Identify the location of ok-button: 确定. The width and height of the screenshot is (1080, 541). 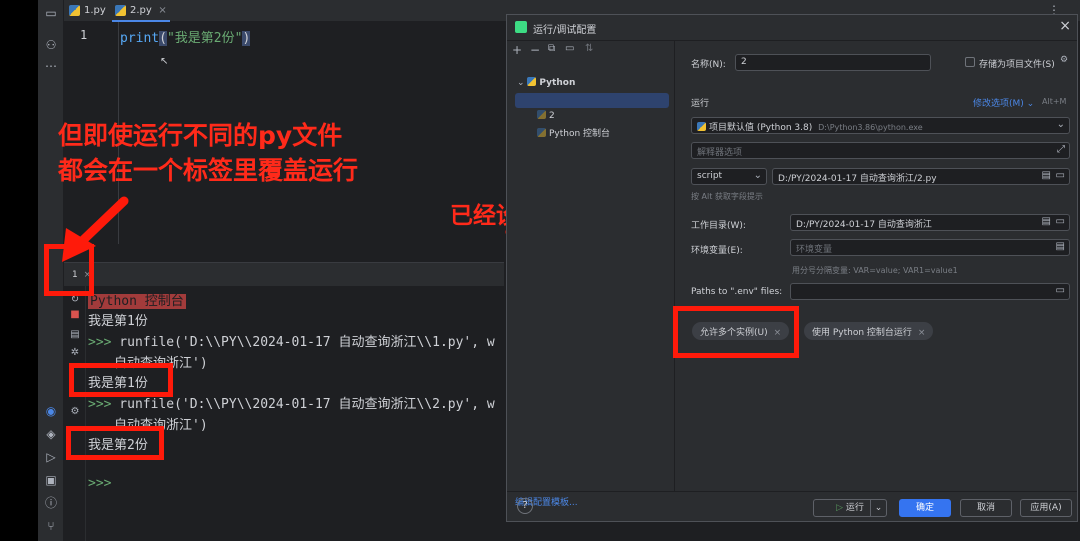
(925, 508).